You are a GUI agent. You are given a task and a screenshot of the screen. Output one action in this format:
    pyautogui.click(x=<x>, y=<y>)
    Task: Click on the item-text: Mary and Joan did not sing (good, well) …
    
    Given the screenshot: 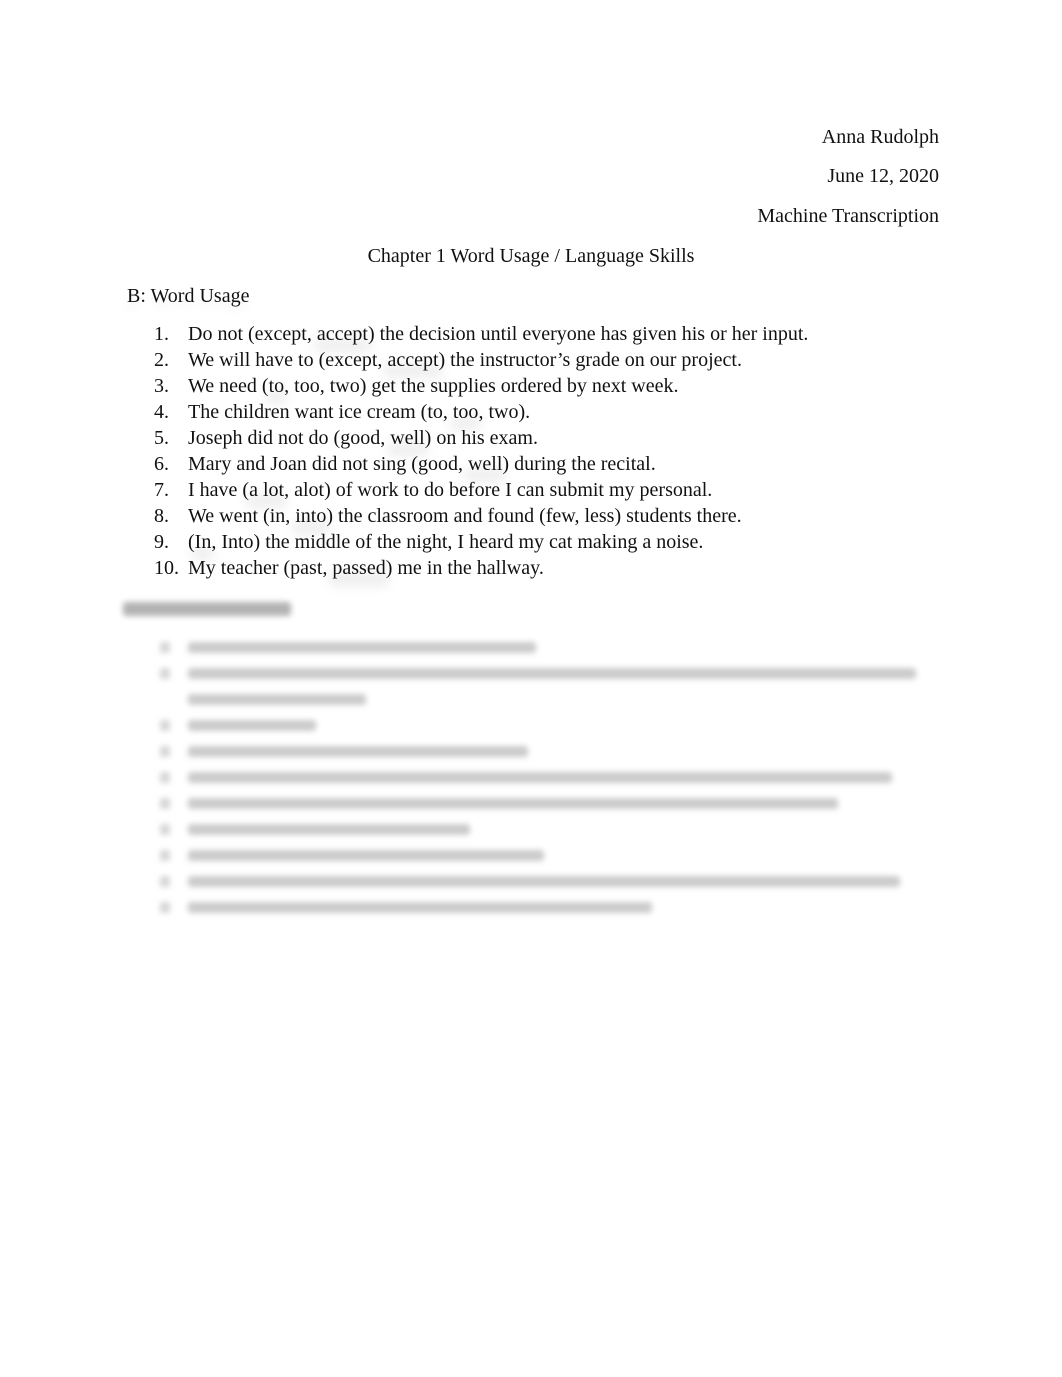 What is the action you would take?
    pyautogui.click(x=422, y=464)
    